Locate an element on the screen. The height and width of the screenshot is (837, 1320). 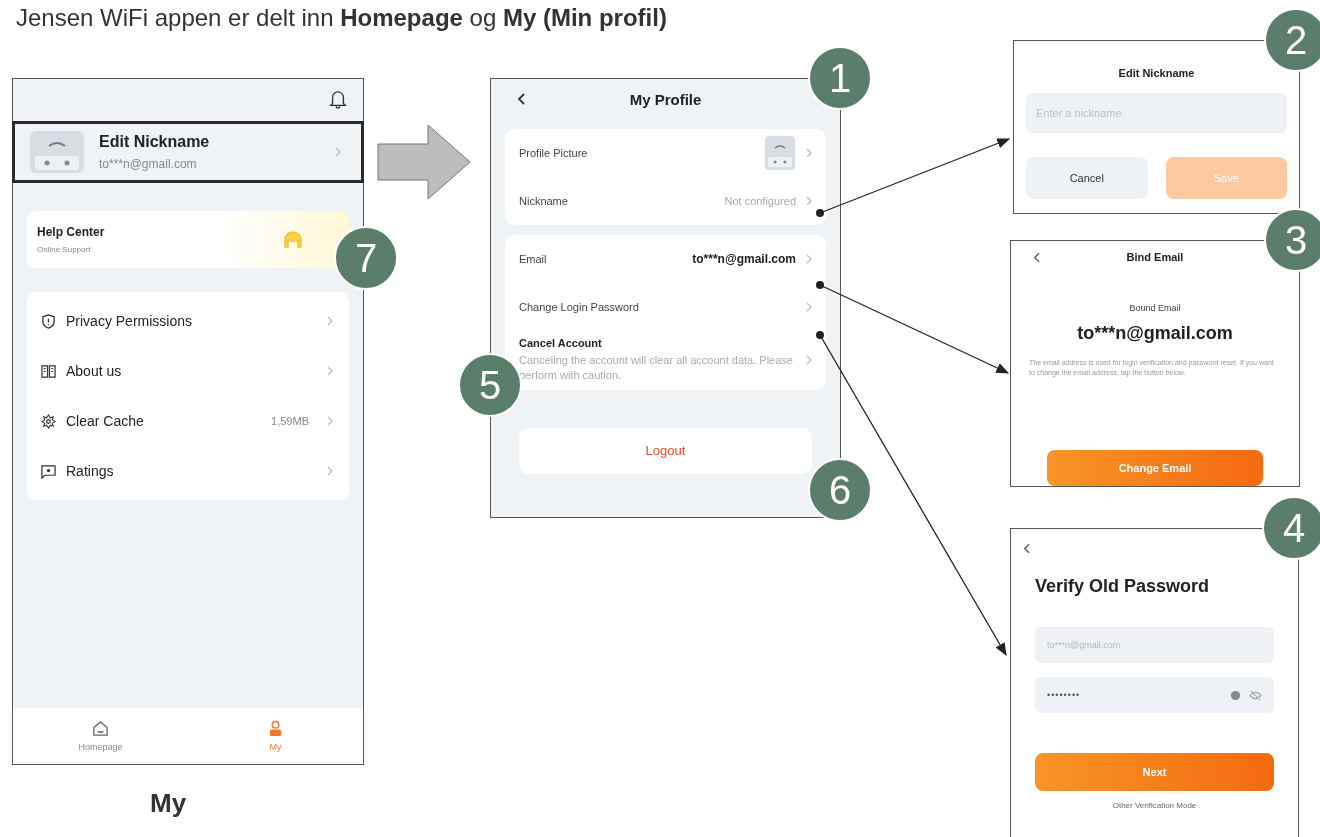
step-number-badge: 6 is located at coordinates (840, 490).